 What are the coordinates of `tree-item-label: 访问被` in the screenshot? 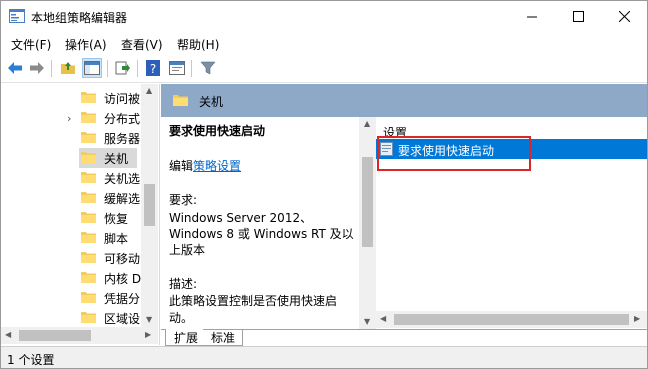 It's located at (122, 99).